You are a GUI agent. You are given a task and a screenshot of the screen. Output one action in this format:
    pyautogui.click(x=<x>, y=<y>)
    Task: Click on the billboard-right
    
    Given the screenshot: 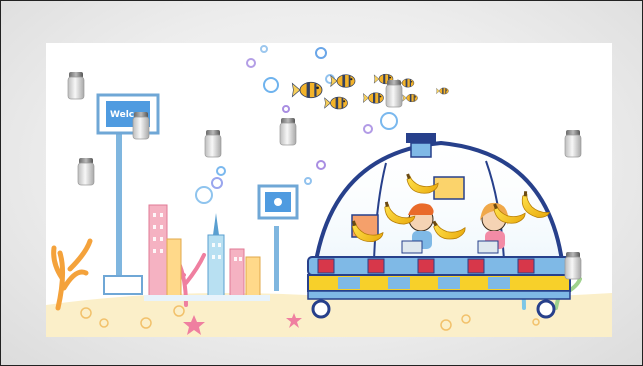 What is the action you would take?
    pyautogui.click(x=278, y=237)
    